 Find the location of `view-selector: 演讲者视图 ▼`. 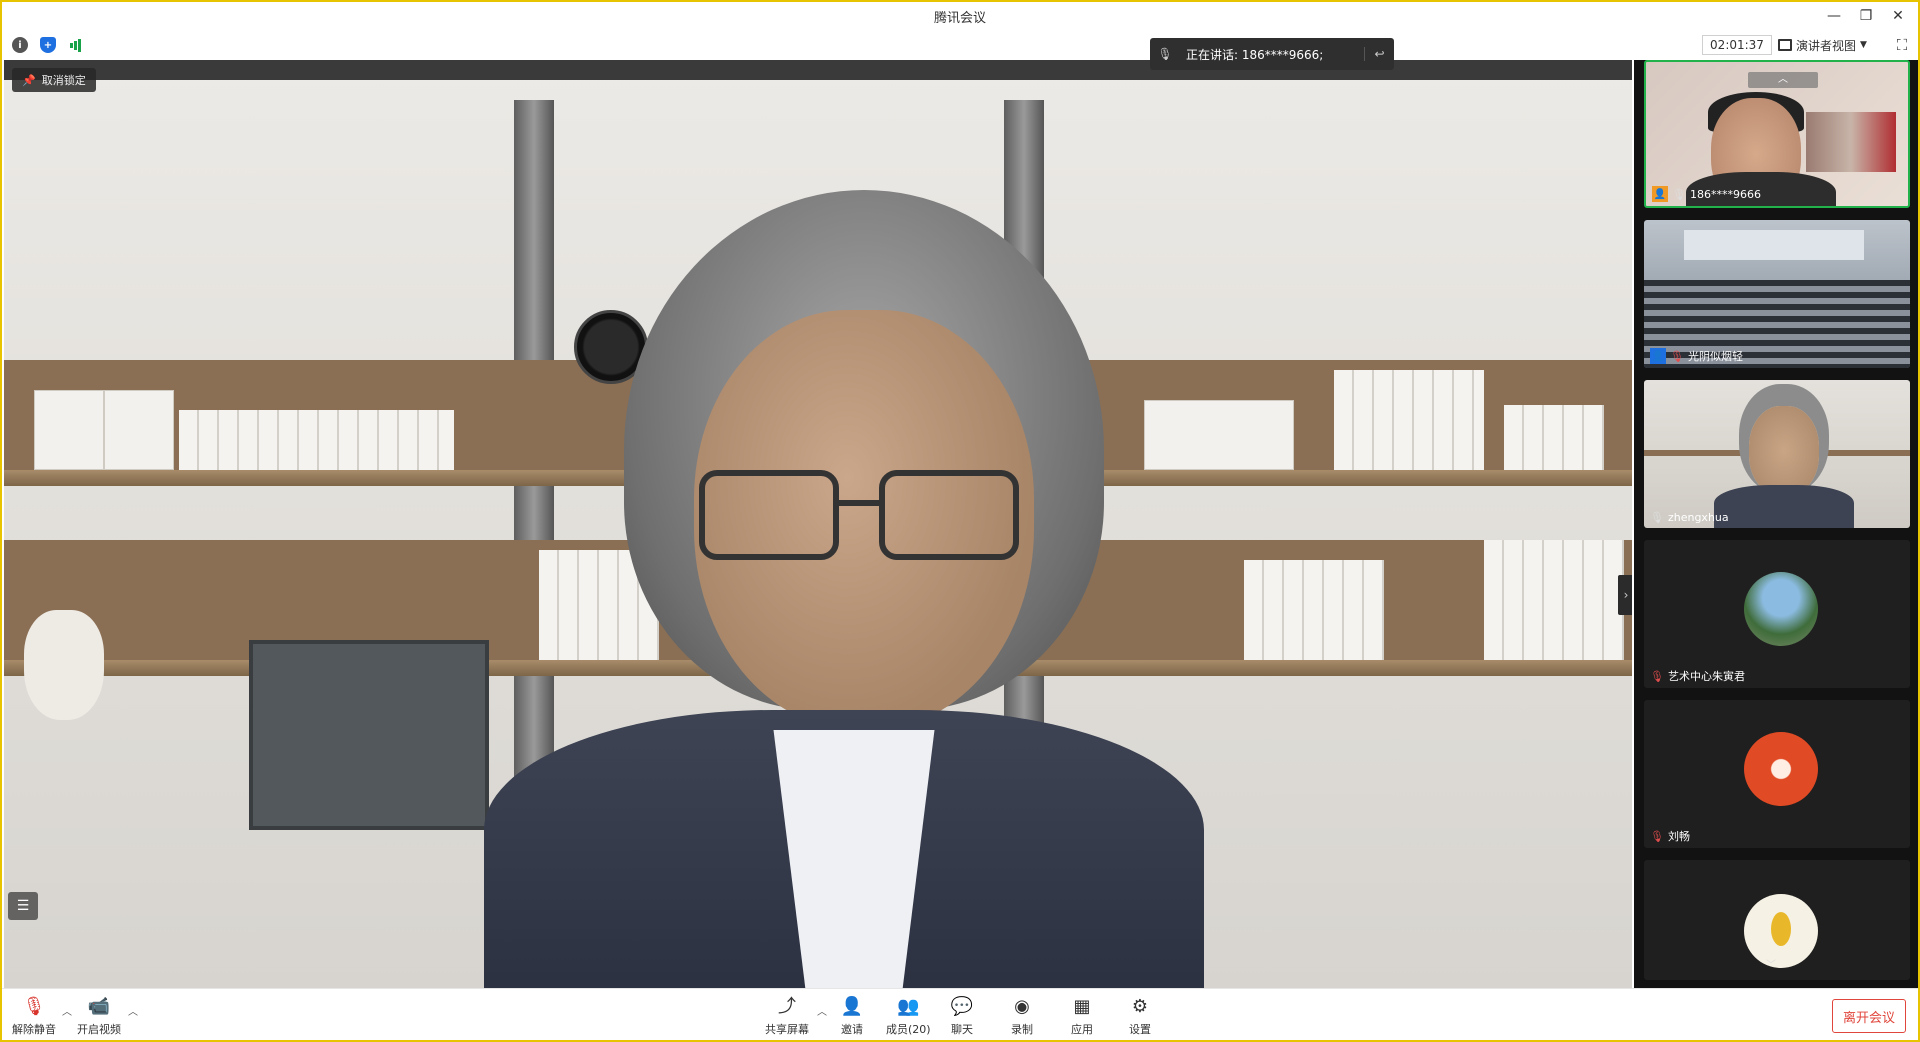

view-selector: 演讲者视图 ▼ is located at coordinates (1828, 45).